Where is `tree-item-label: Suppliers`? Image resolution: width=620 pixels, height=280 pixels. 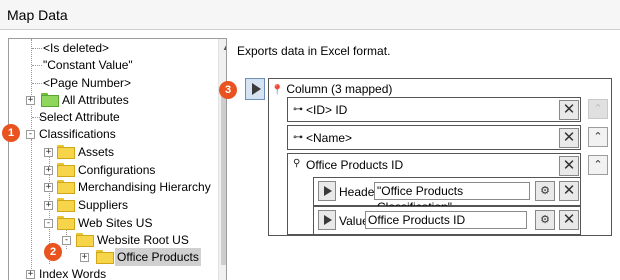
tree-item-label: Suppliers is located at coordinates (103, 205).